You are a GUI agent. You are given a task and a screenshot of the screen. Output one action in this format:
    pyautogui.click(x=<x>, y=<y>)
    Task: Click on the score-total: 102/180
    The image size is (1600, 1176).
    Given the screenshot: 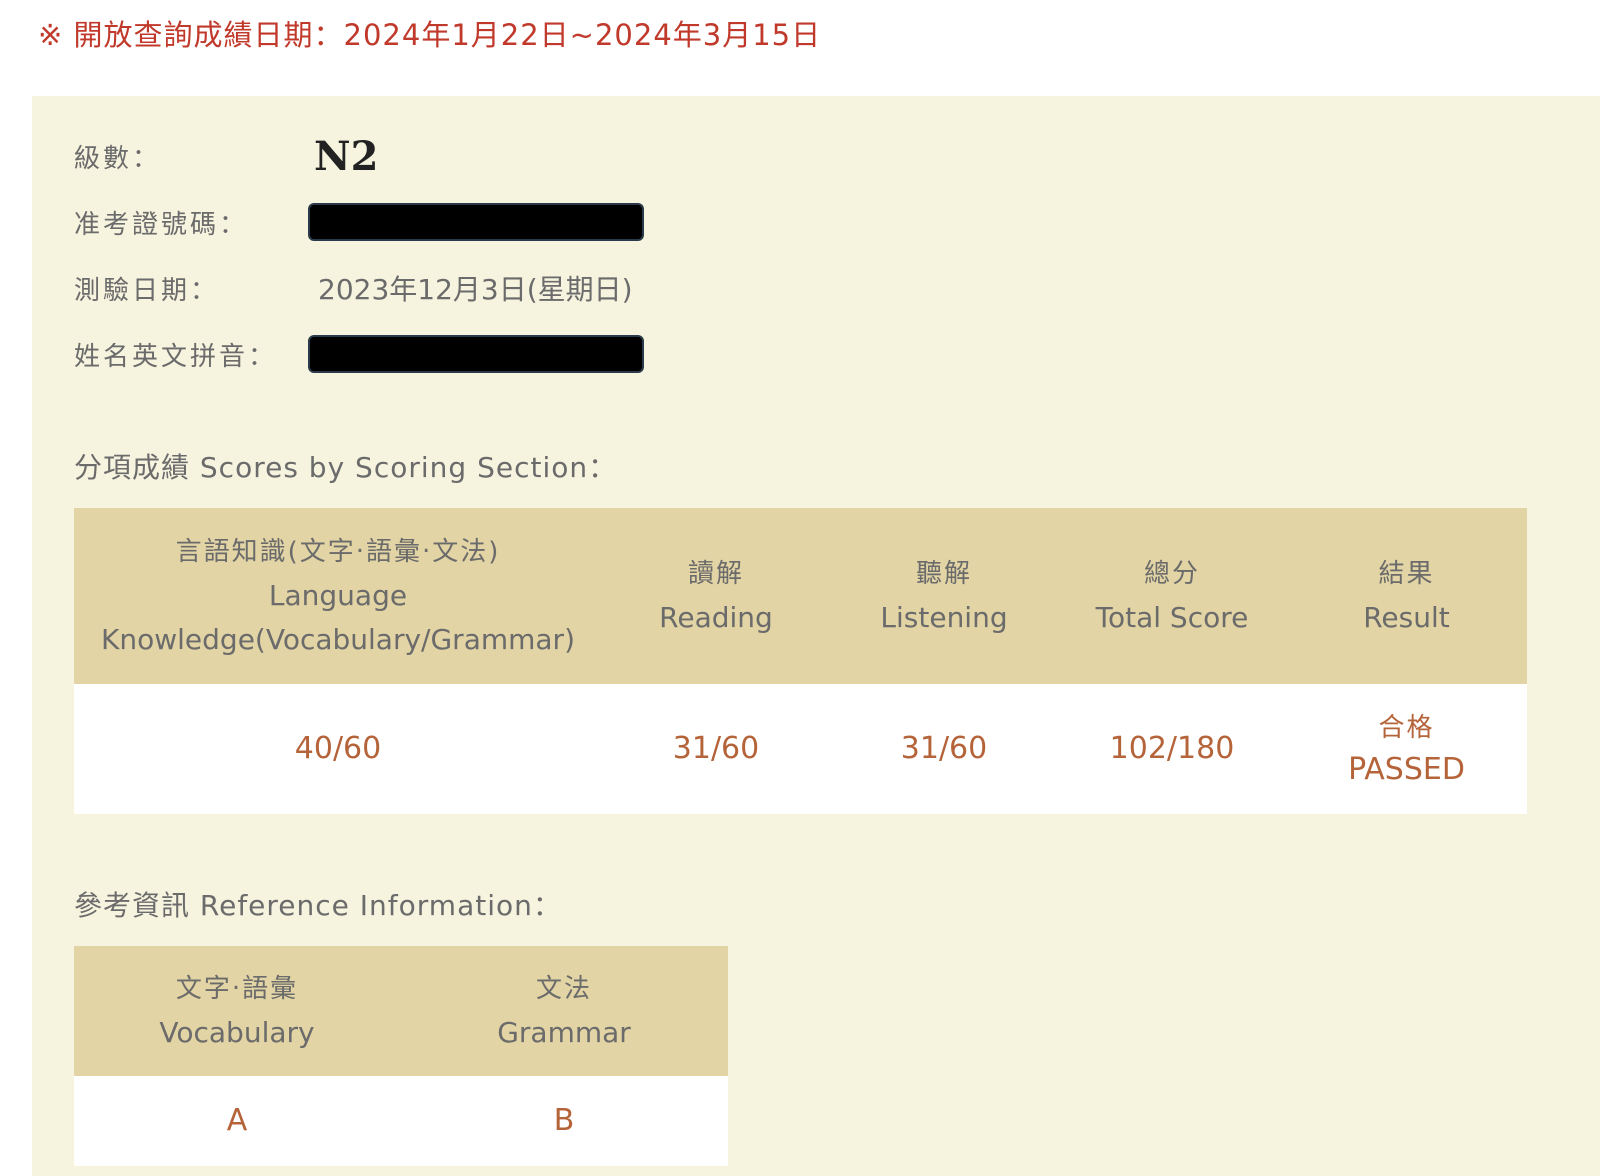 What is the action you would take?
    pyautogui.click(x=1172, y=749)
    